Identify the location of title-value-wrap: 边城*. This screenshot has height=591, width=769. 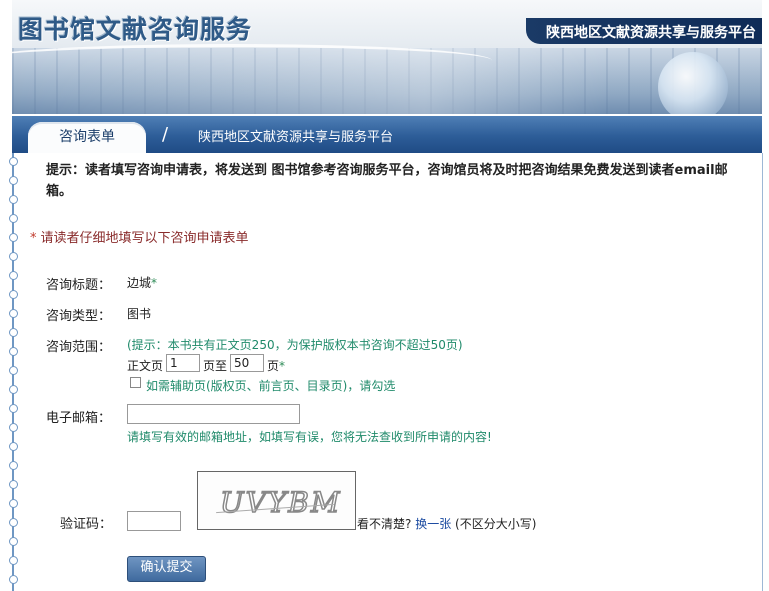
(142, 282).